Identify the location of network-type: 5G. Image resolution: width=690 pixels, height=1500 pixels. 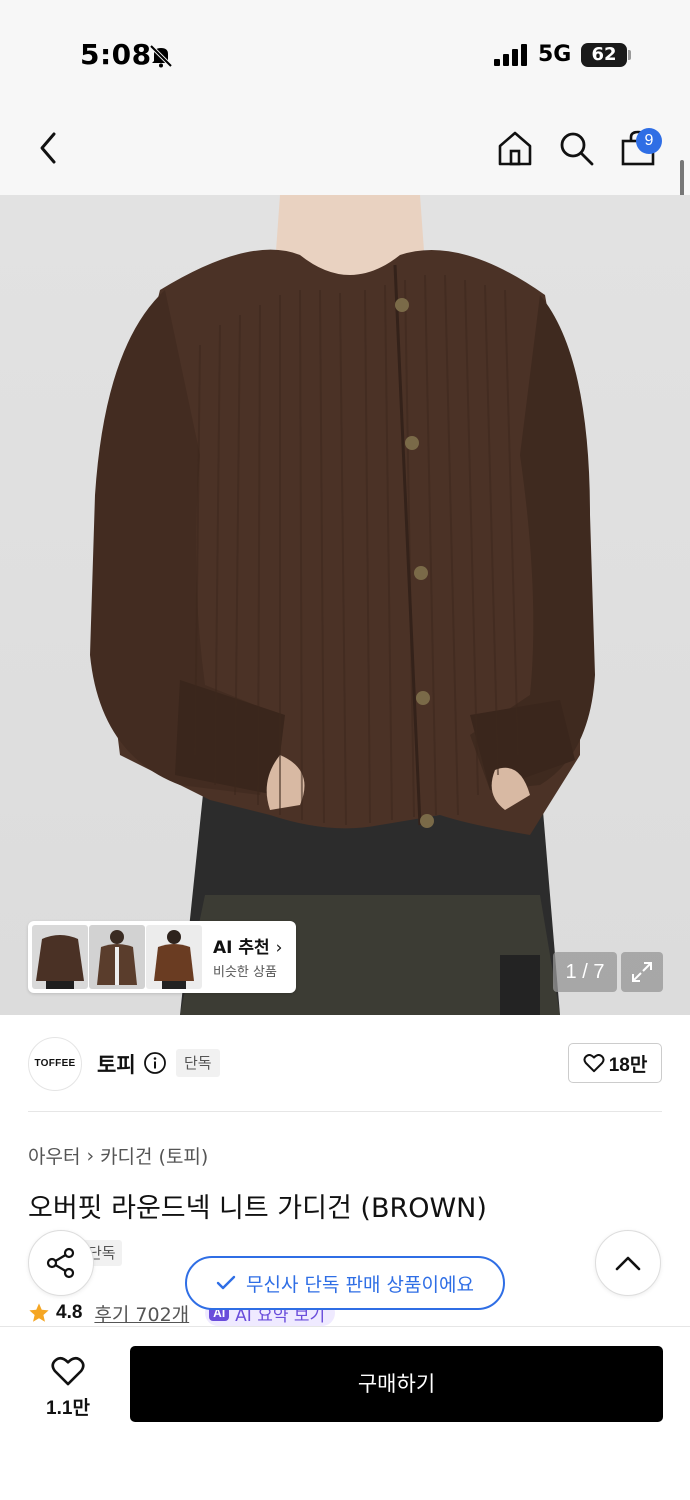
(555, 54).